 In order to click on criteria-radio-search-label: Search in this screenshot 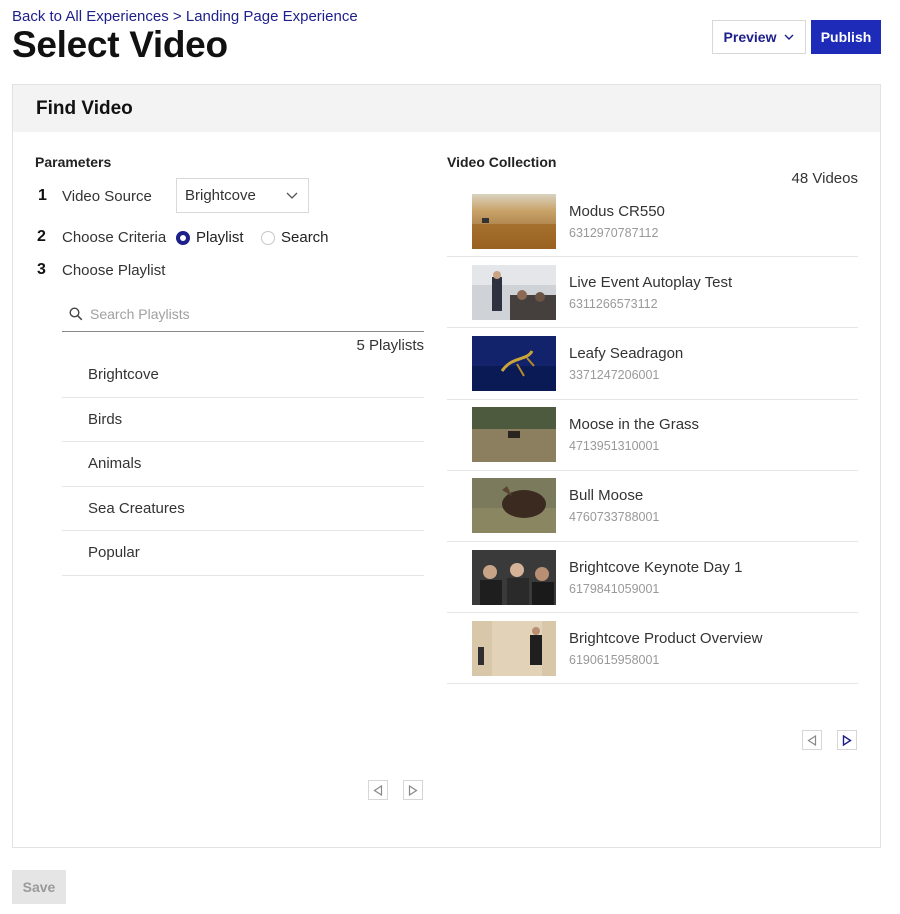, I will do `click(305, 237)`.